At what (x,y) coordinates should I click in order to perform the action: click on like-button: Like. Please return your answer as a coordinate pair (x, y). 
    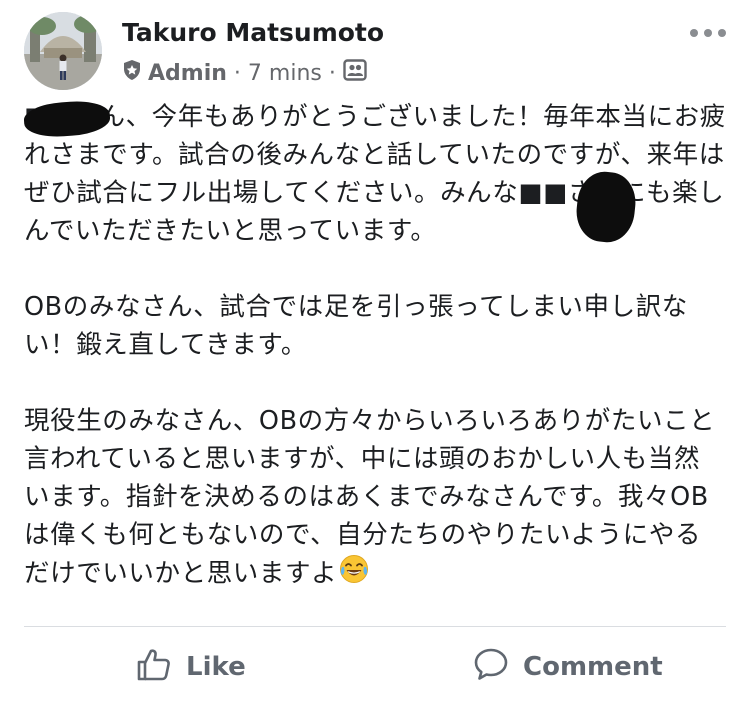
    Looking at the image, I should click on (191, 667).